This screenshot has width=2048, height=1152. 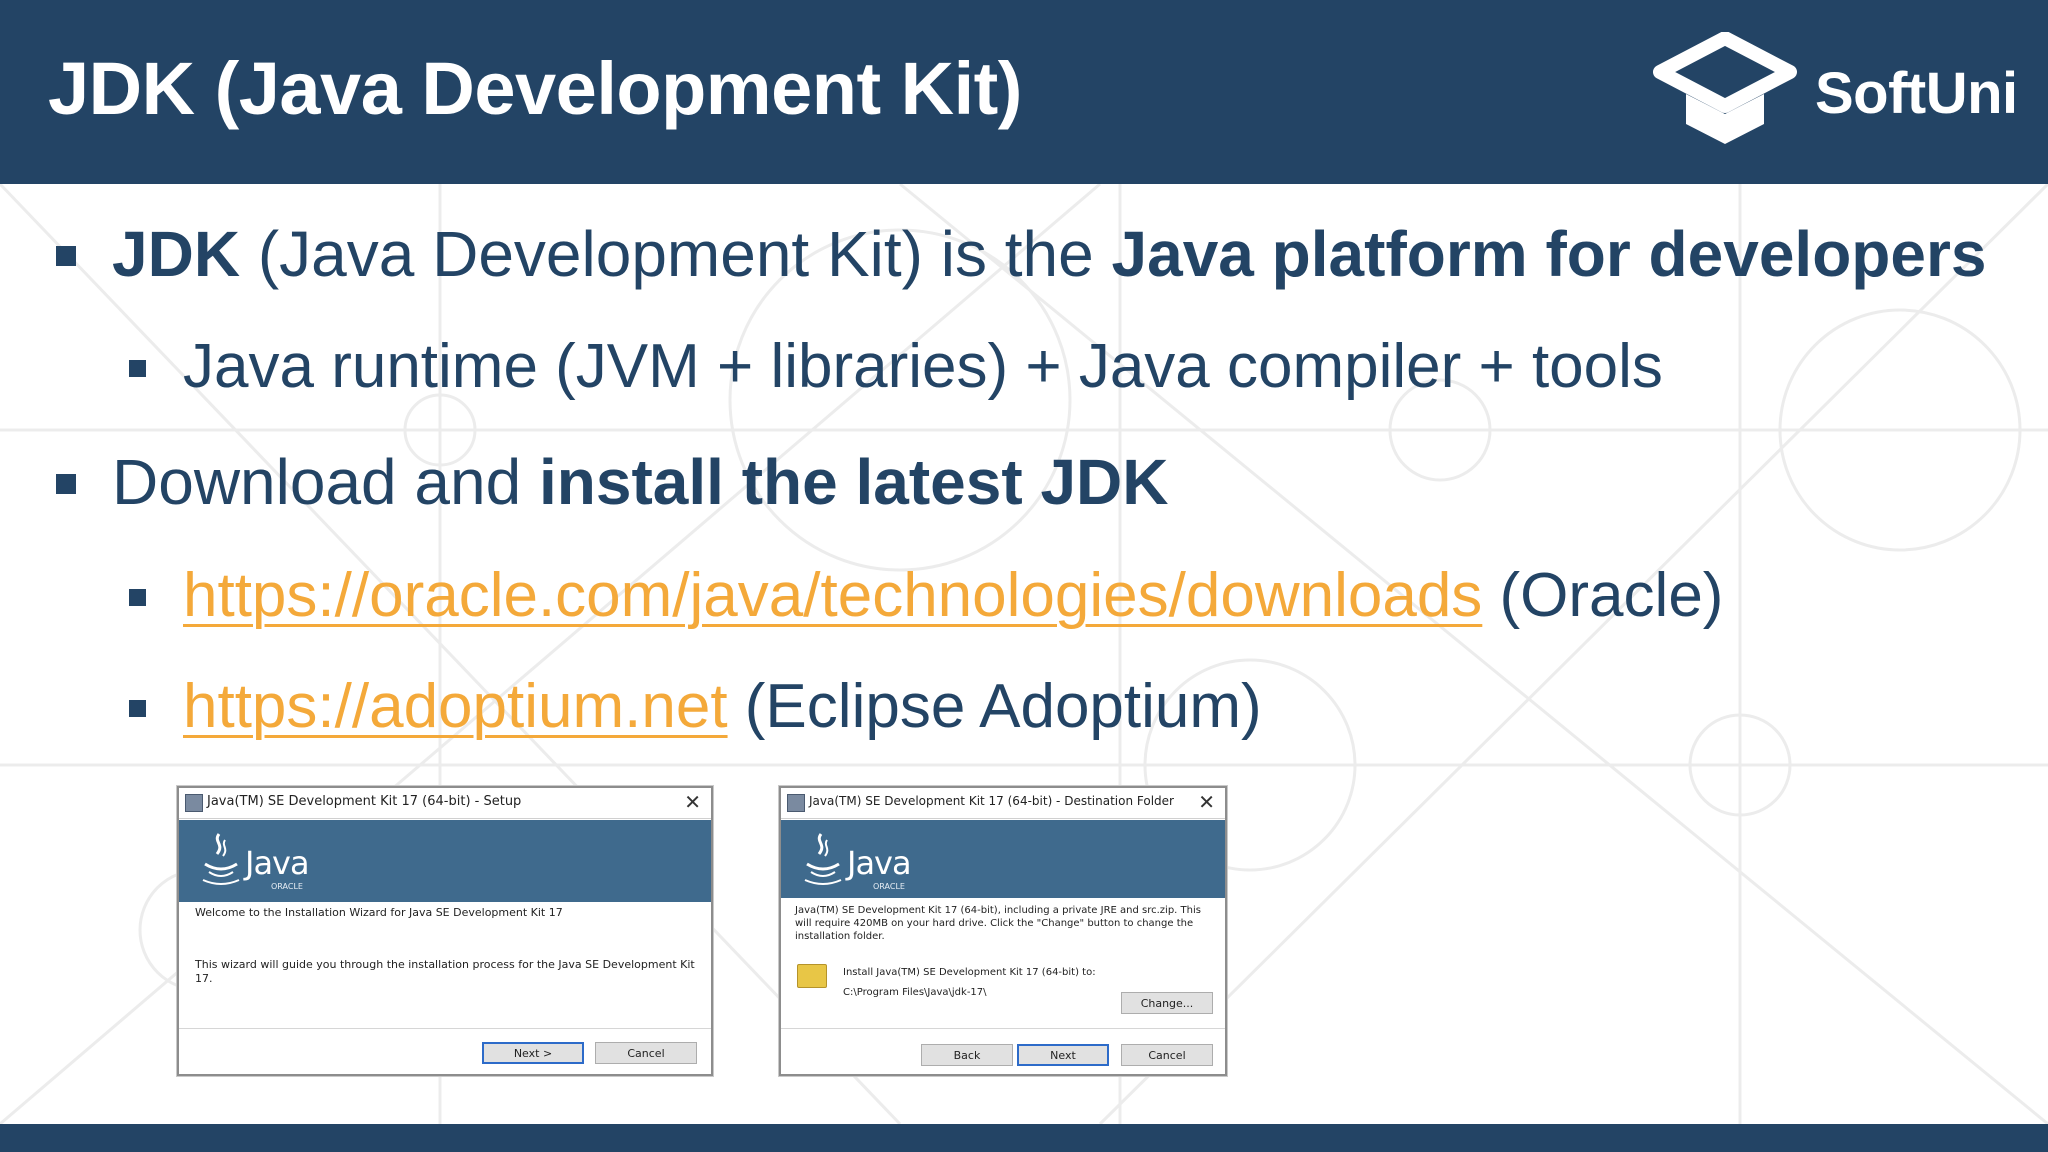 What do you see at coordinates (1916, 93) in the screenshot?
I see `logo-text: SoftUni` at bounding box center [1916, 93].